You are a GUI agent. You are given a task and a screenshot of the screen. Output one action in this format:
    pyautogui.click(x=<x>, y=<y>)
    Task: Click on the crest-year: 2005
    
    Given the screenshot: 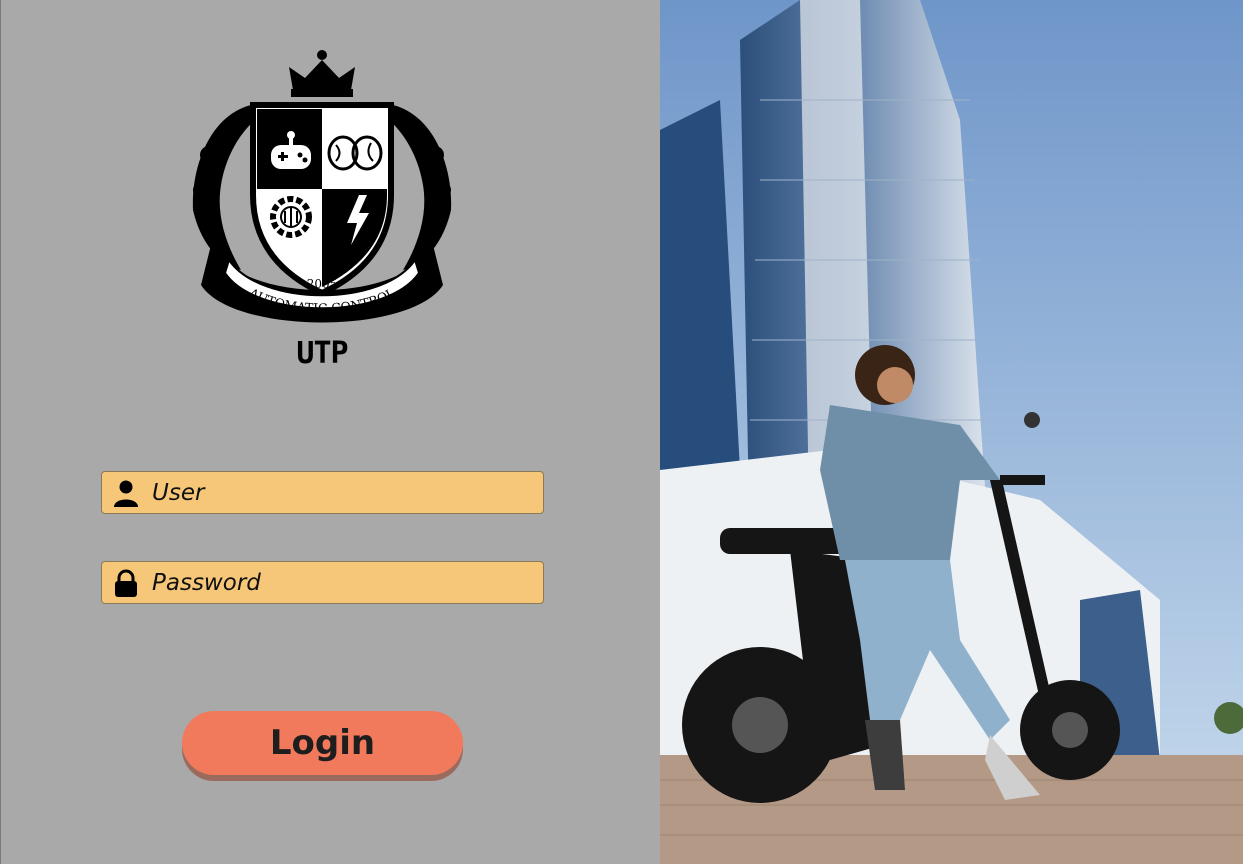 What is the action you would take?
    pyautogui.click(x=322, y=284)
    